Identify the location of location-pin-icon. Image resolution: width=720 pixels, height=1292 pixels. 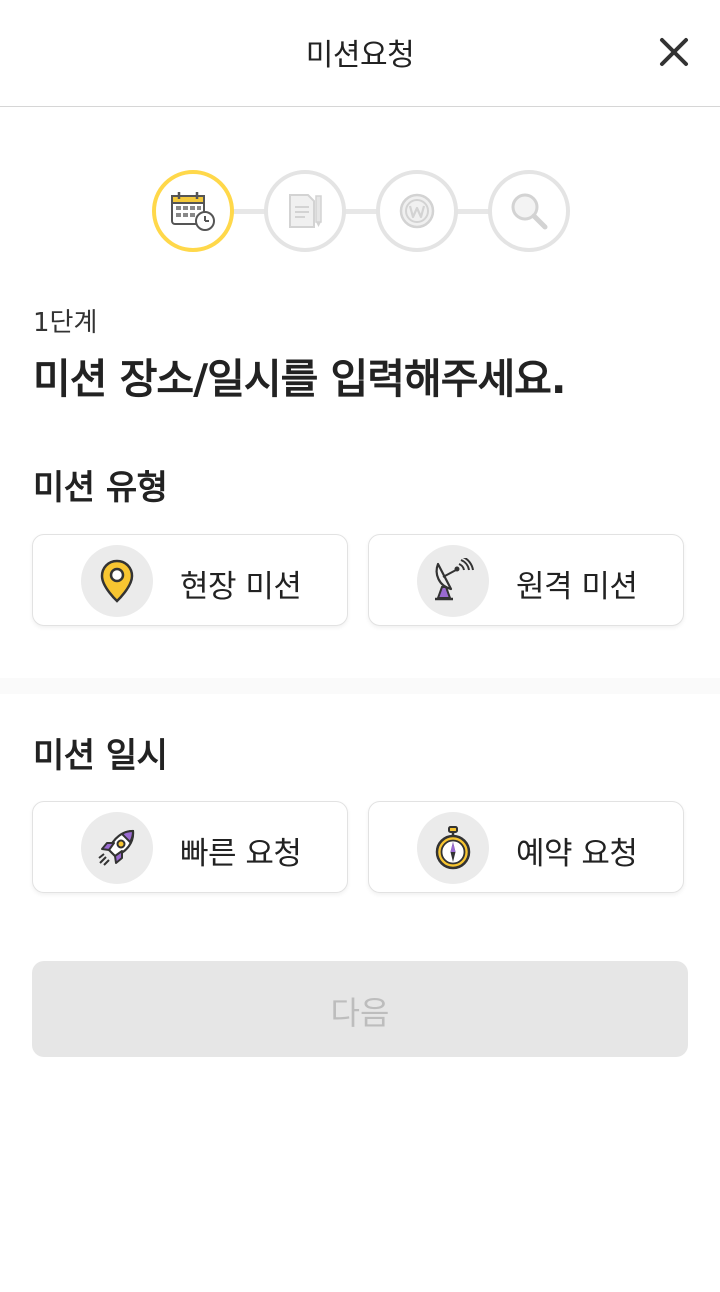
(117, 581).